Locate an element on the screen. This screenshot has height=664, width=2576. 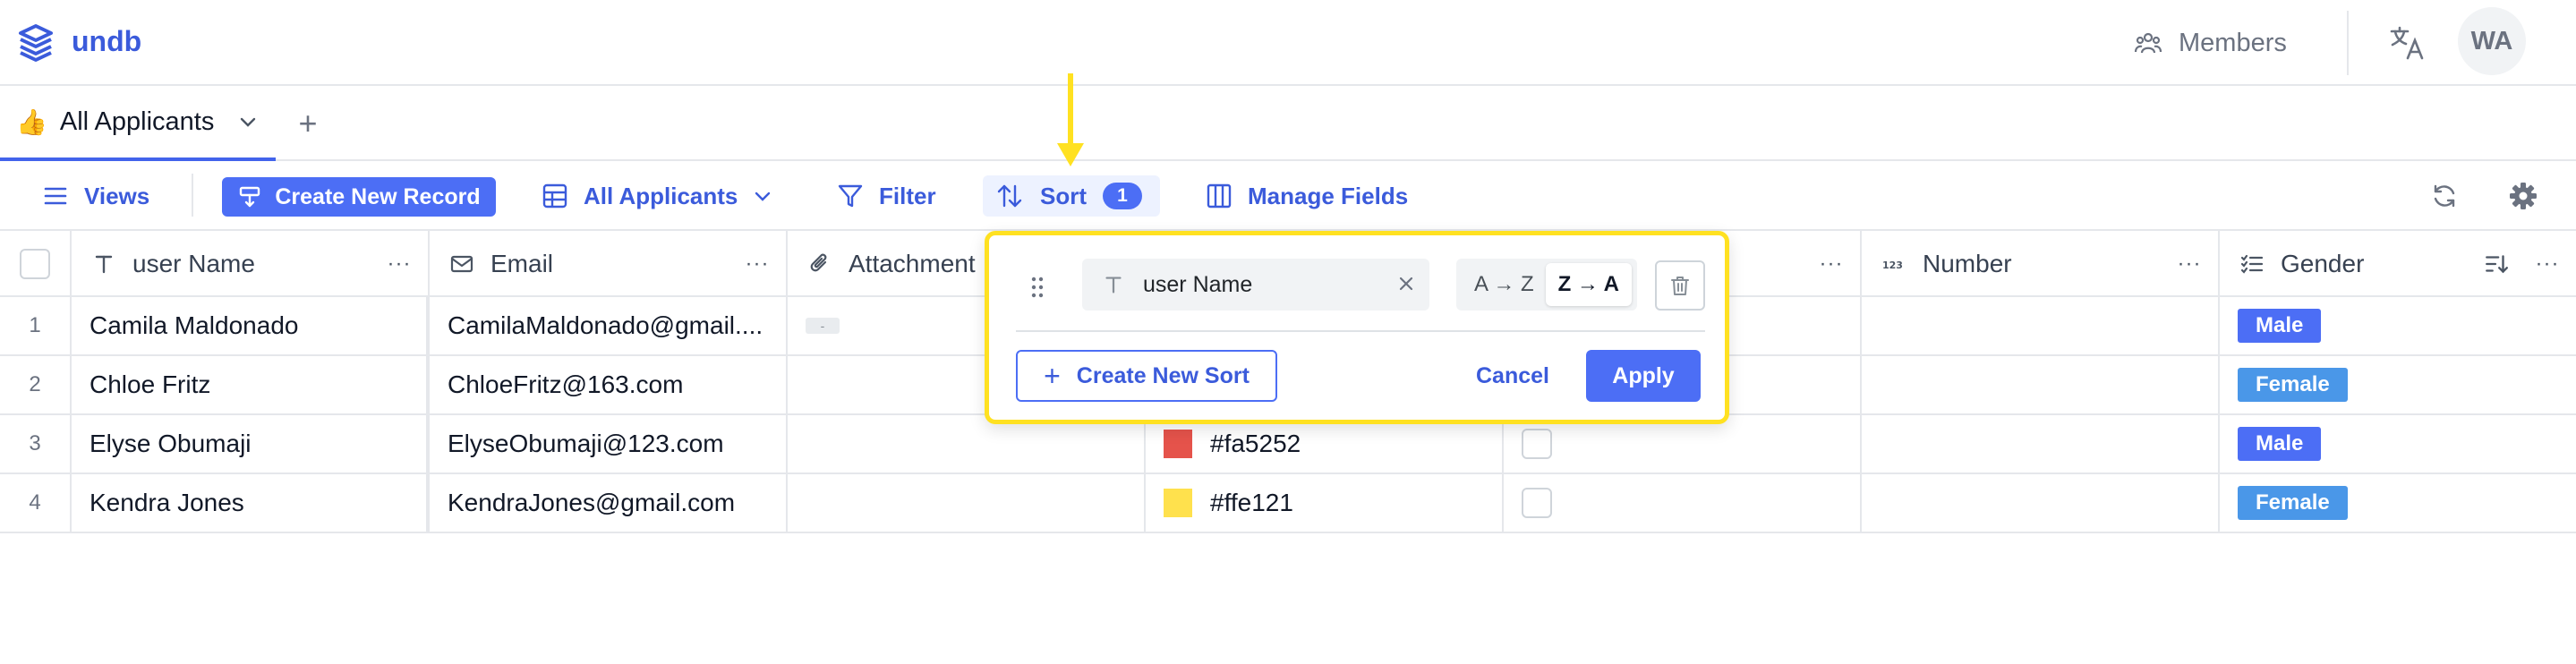
sort-field-select: user Name is located at coordinates (1255, 285).